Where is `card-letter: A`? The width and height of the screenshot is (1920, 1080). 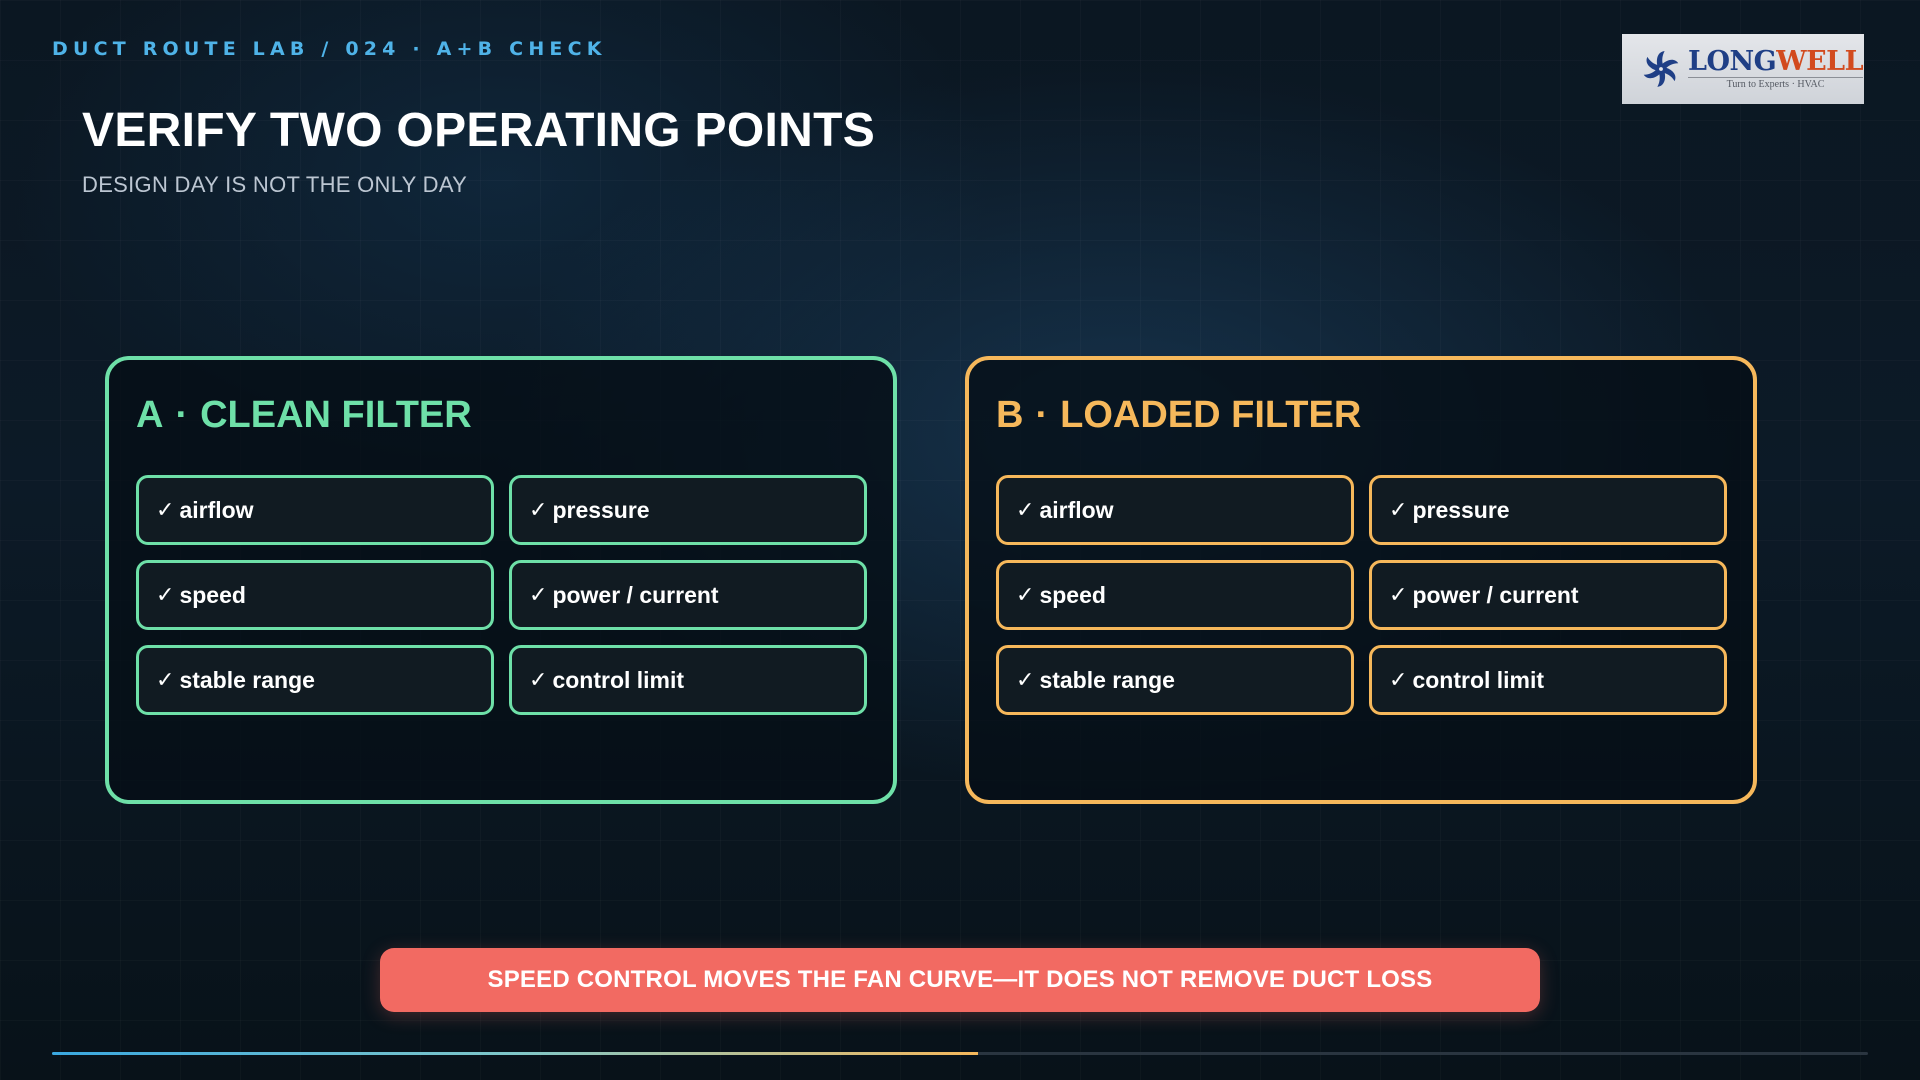 card-letter: A is located at coordinates (150, 415).